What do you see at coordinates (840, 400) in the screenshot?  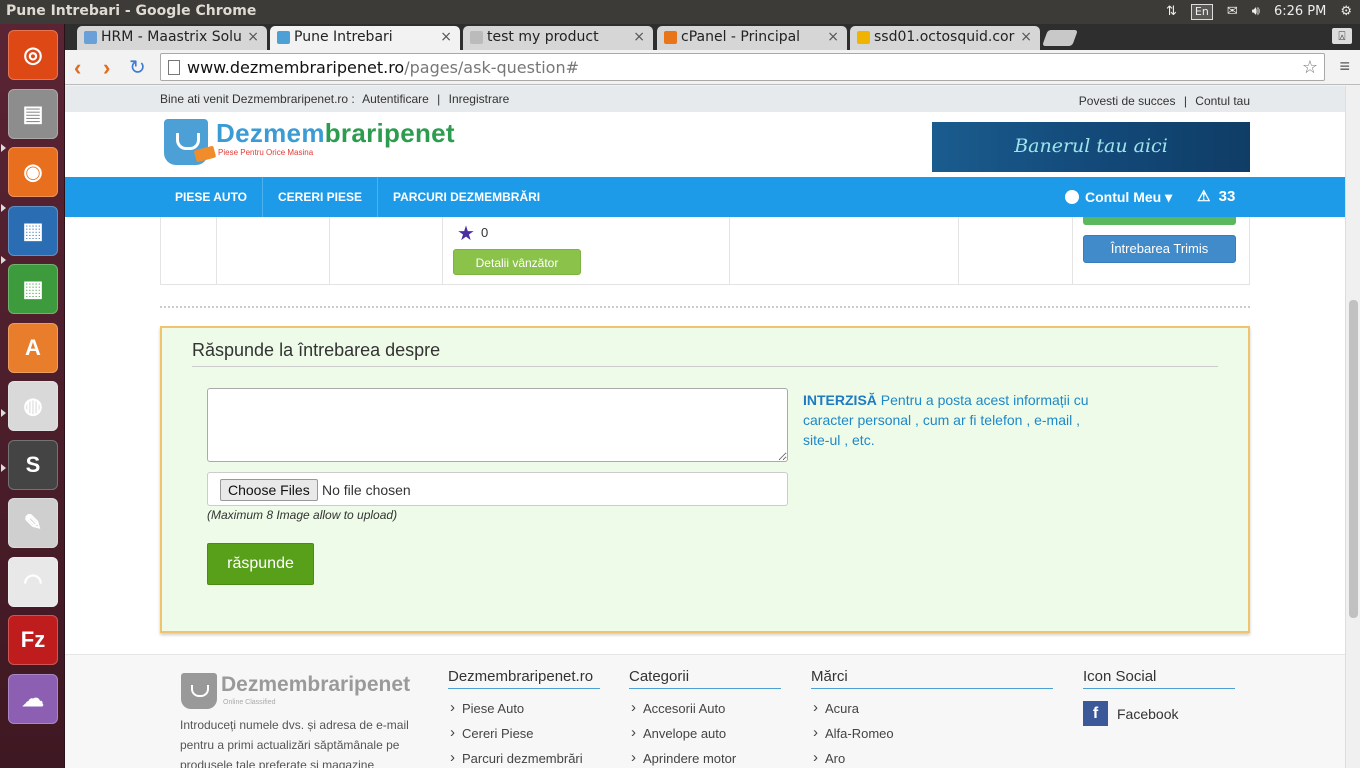 I see `warning-bold: INTERZISĂ` at bounding box center [840, 400].